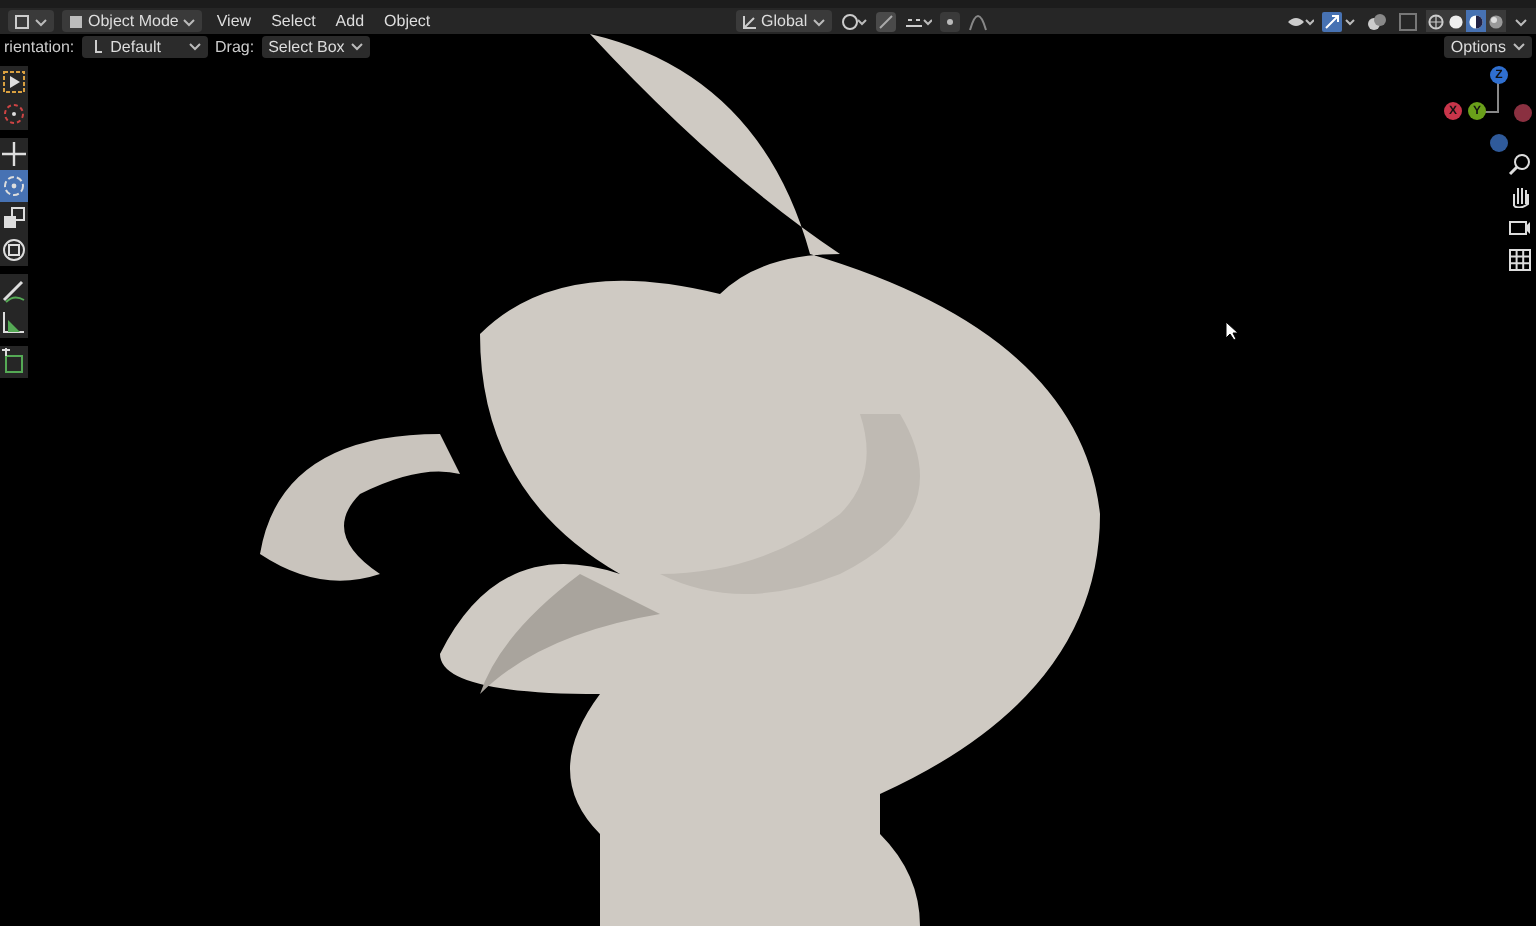  Describe the element at coordinates (14, 82) in the screenshot. I see `select-tool` at that location.